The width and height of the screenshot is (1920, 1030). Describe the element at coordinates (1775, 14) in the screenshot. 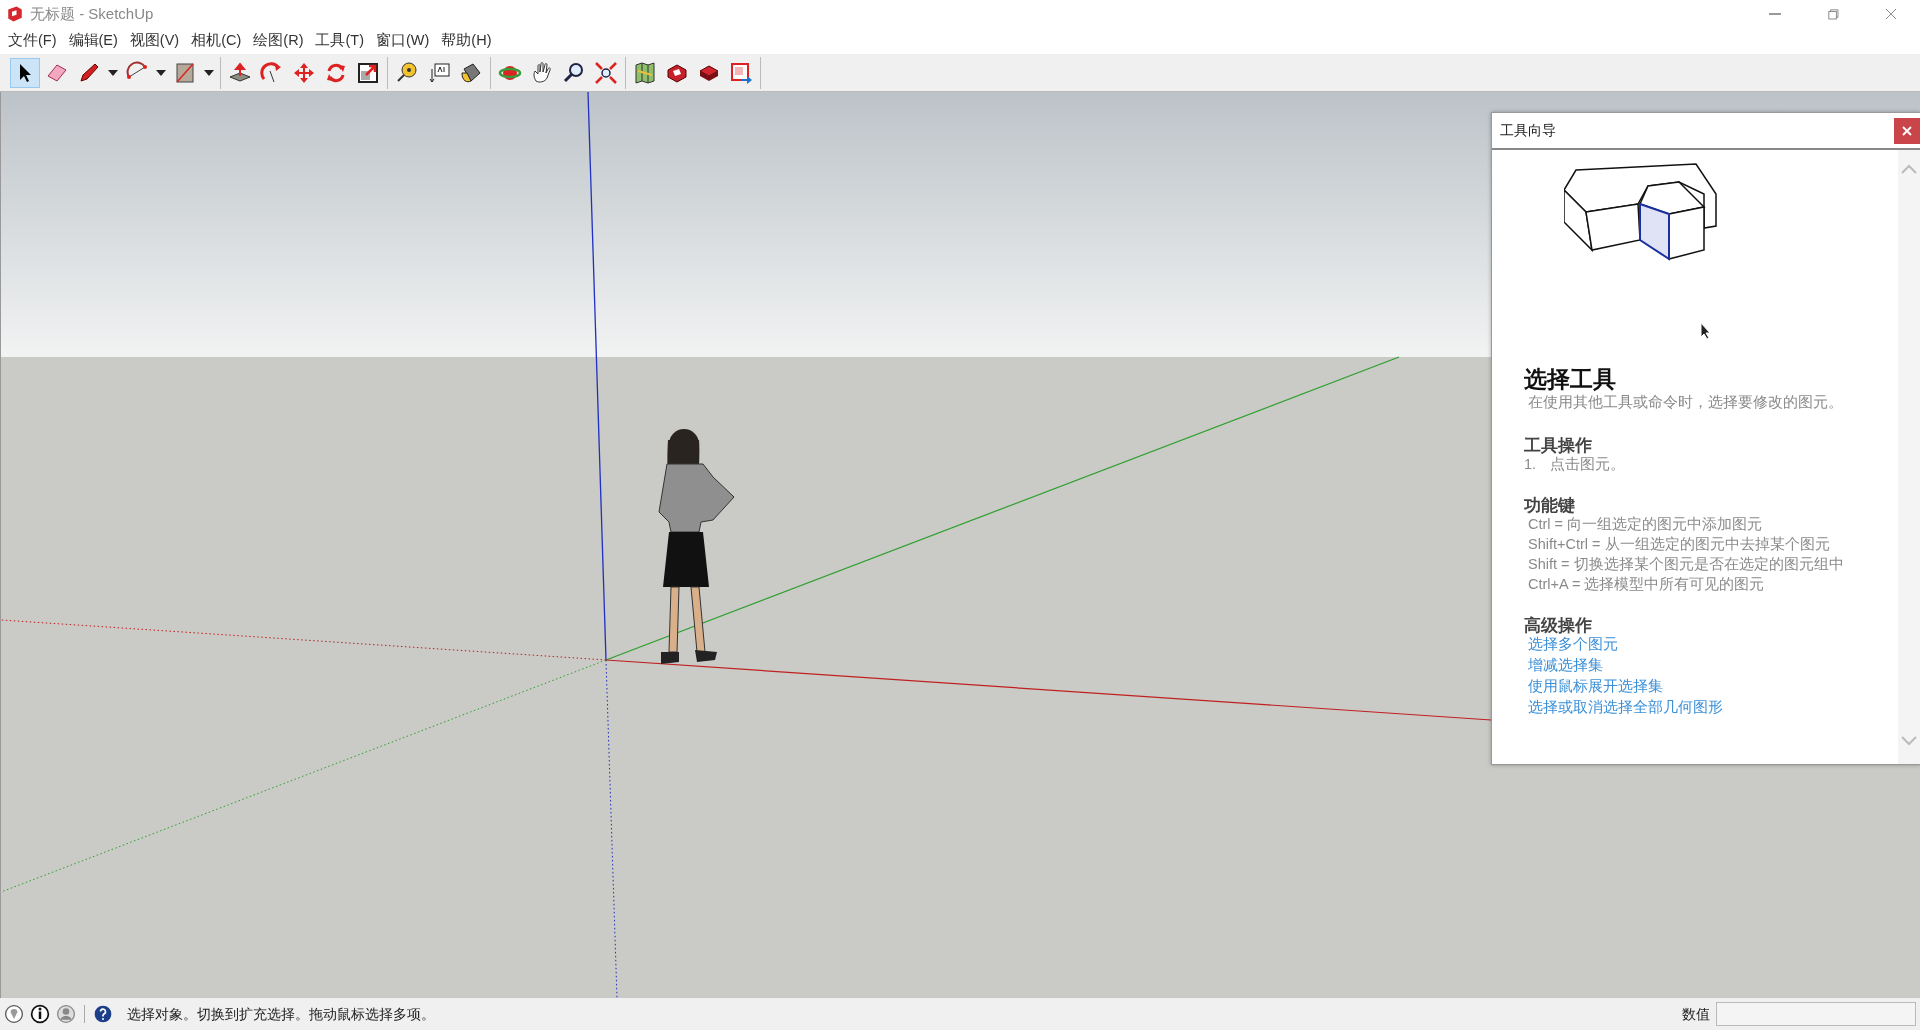

I see `minimize-icon` at that location.